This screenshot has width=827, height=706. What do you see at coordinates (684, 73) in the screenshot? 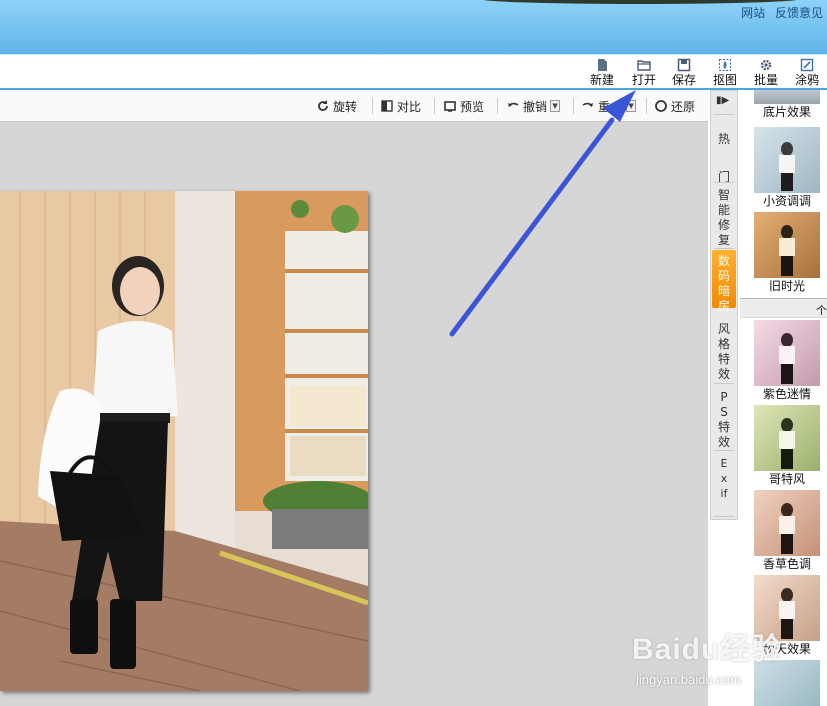
I see `save-button: 保存` at bounding box center [684, 73].